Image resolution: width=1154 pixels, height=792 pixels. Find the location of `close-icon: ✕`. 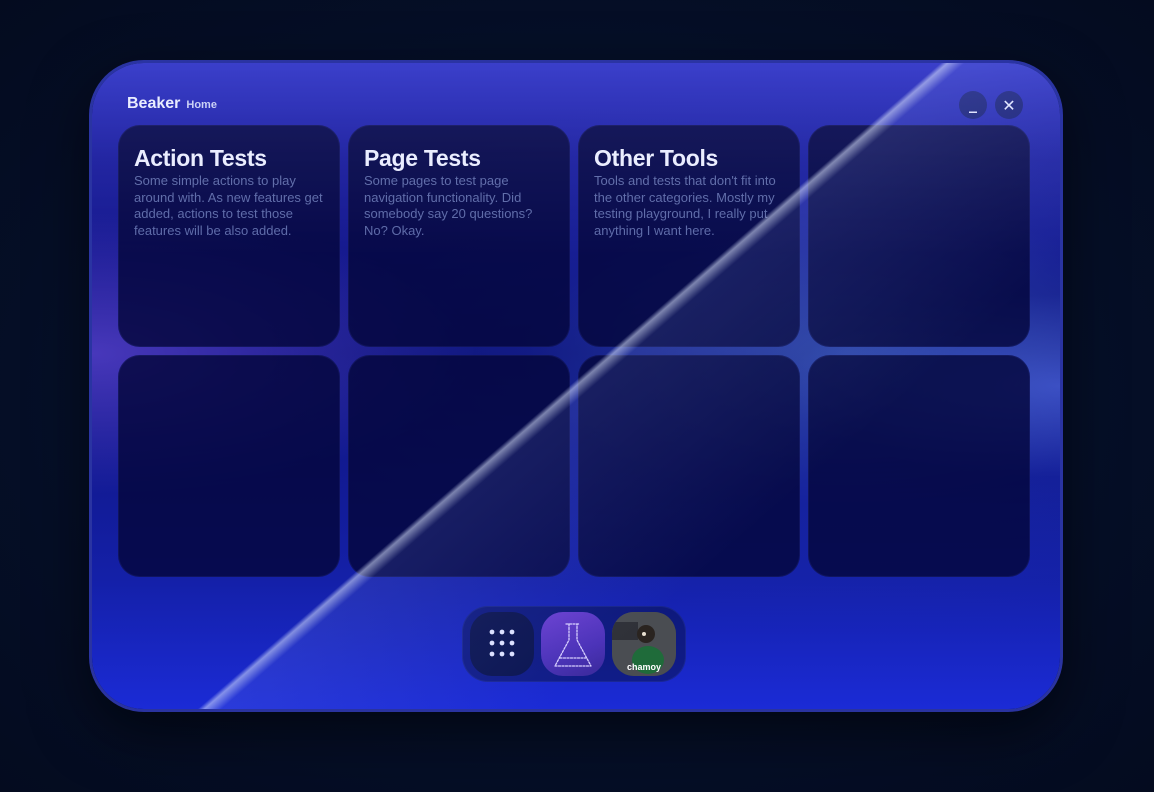

close-icon: ✕ is located at coordinates (1009, 105).